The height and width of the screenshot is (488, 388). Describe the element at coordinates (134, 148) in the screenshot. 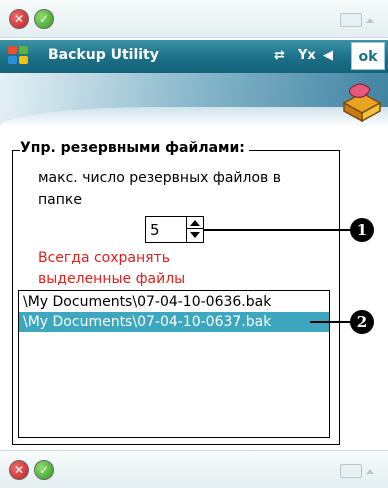

I see `group-title: Упр. резервными файлами:` at that location.